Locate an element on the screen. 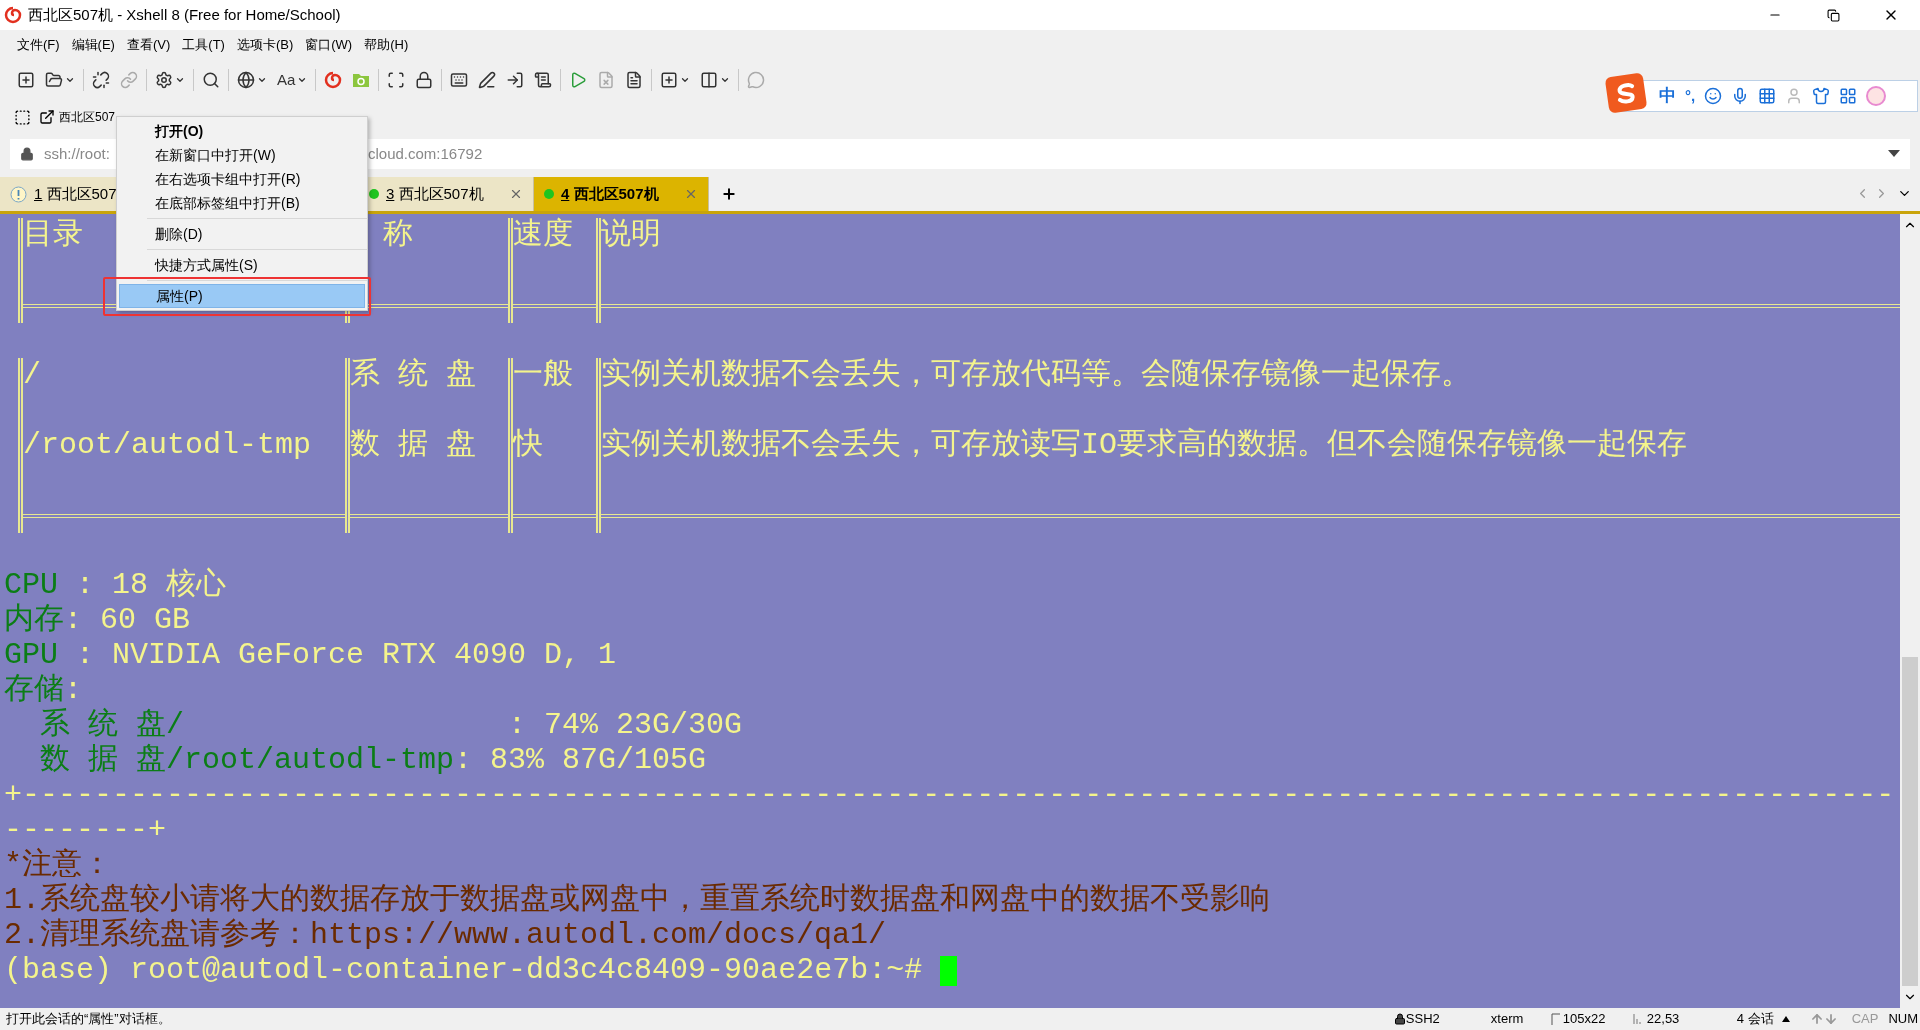 The image size is (1920, 1030). chat-icon is located at coordinates (756, 80).